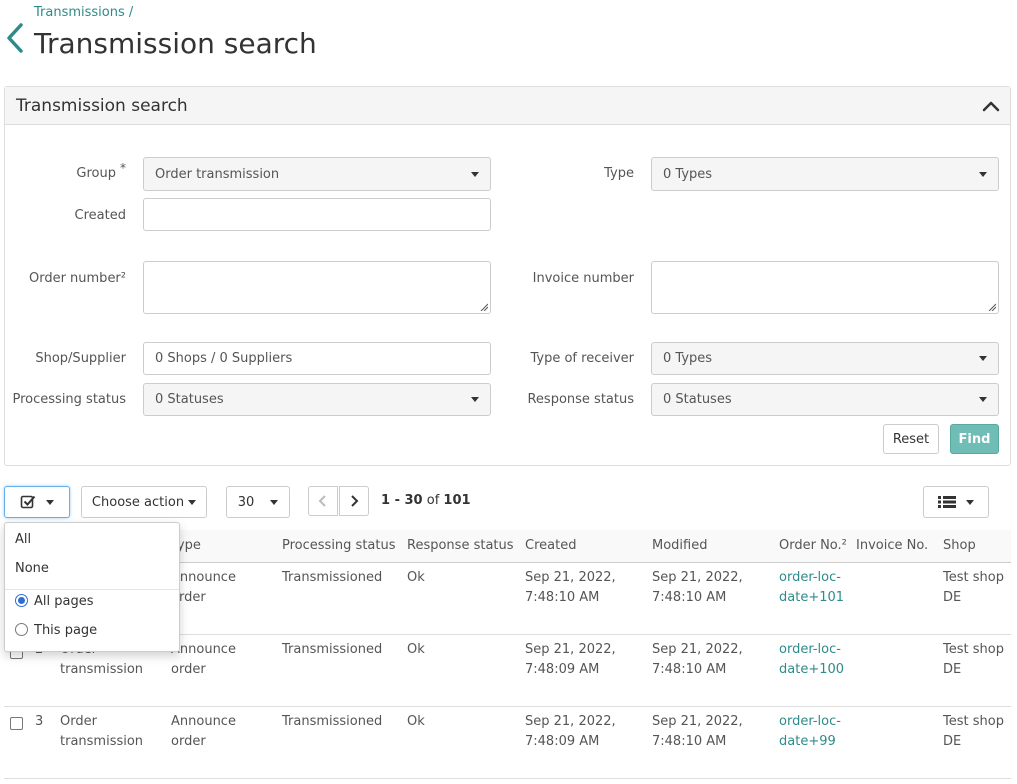 This screenshot has width=1017, height=784. Describe the element at coordinates (138, 502) in the screenshot. I see `choose-action-label: Choose action` at that location.